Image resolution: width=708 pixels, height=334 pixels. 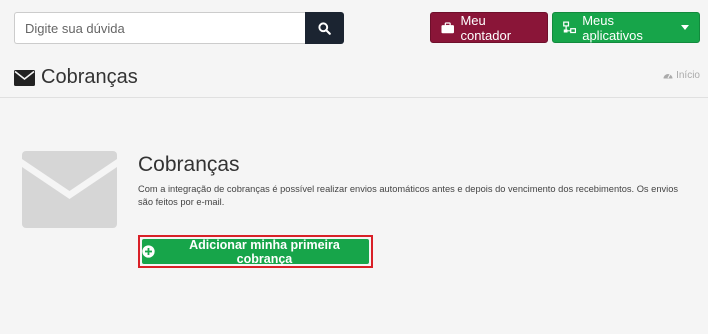 What do you see at coordinates (189, 164) in the screenshot?
I see `empty-state-title: Cobranças` at bounding box center [189, 164].